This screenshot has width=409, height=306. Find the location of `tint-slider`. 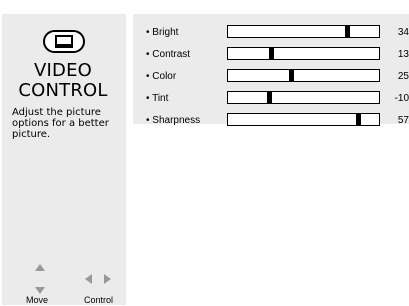

tint-slider is located at coordinates (303, 97).